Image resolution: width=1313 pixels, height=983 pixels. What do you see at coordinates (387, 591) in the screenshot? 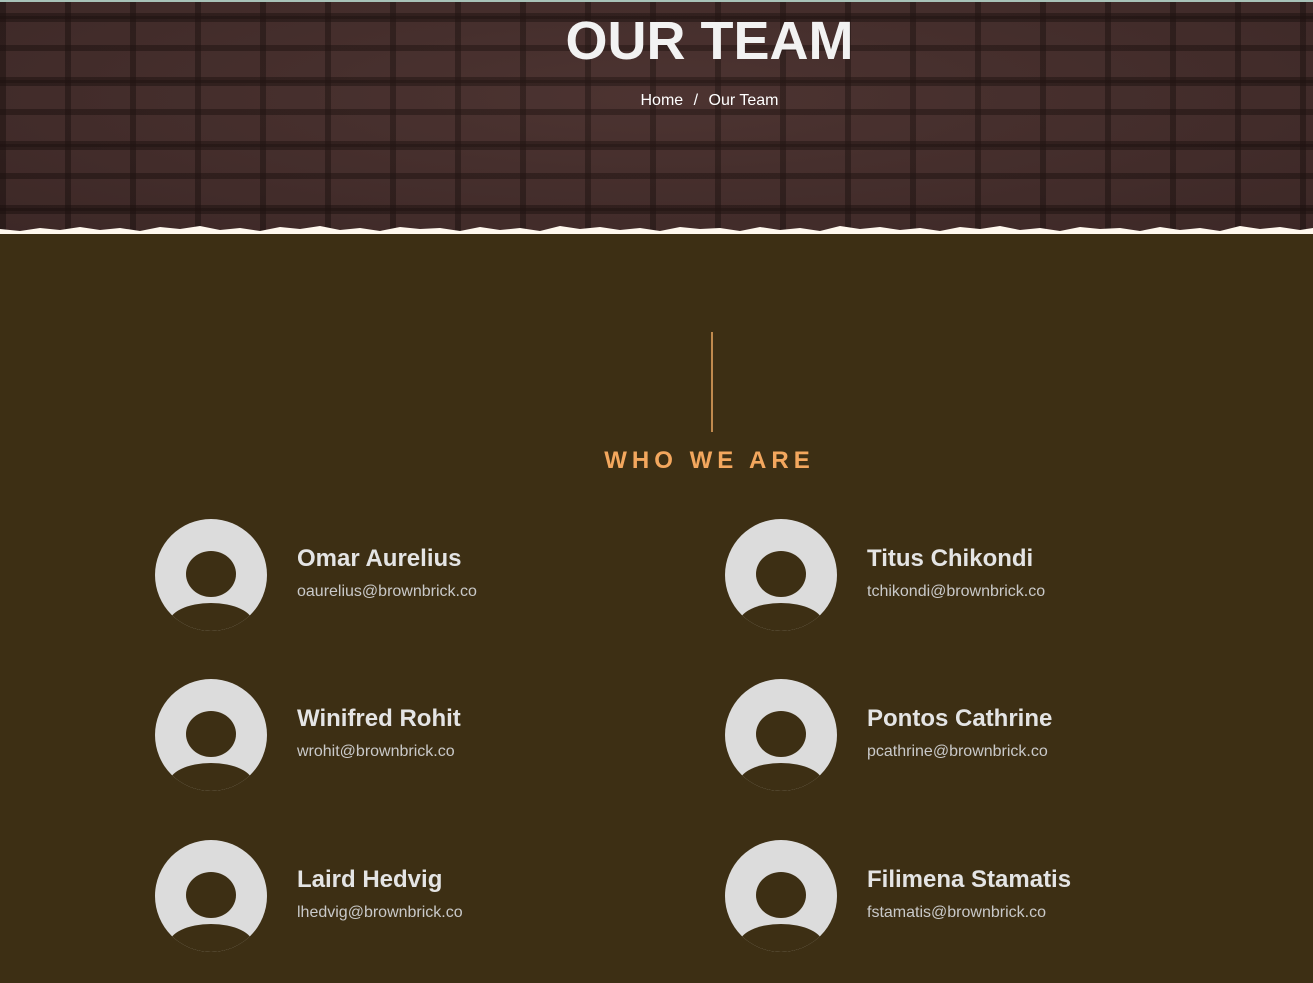
I see `member-email: oaurelius@brownbrick.co` at bounding box center [387, 591].